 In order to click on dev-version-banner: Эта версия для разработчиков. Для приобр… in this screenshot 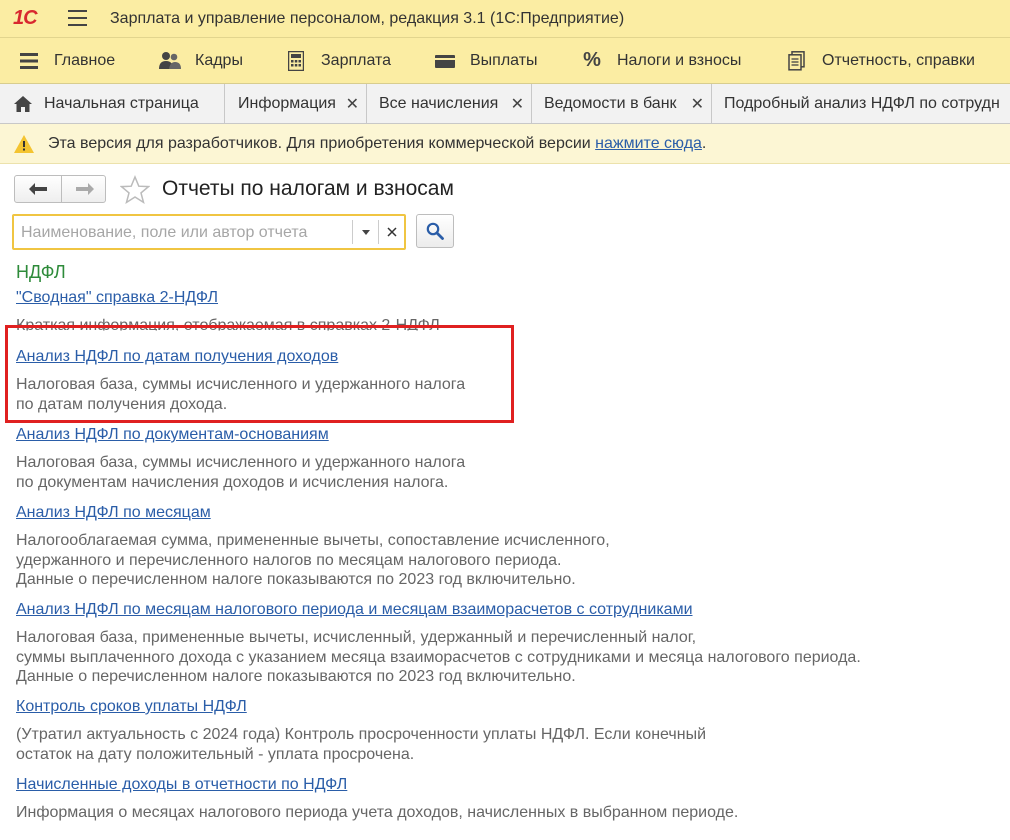, I will do `click(505, 144)`.